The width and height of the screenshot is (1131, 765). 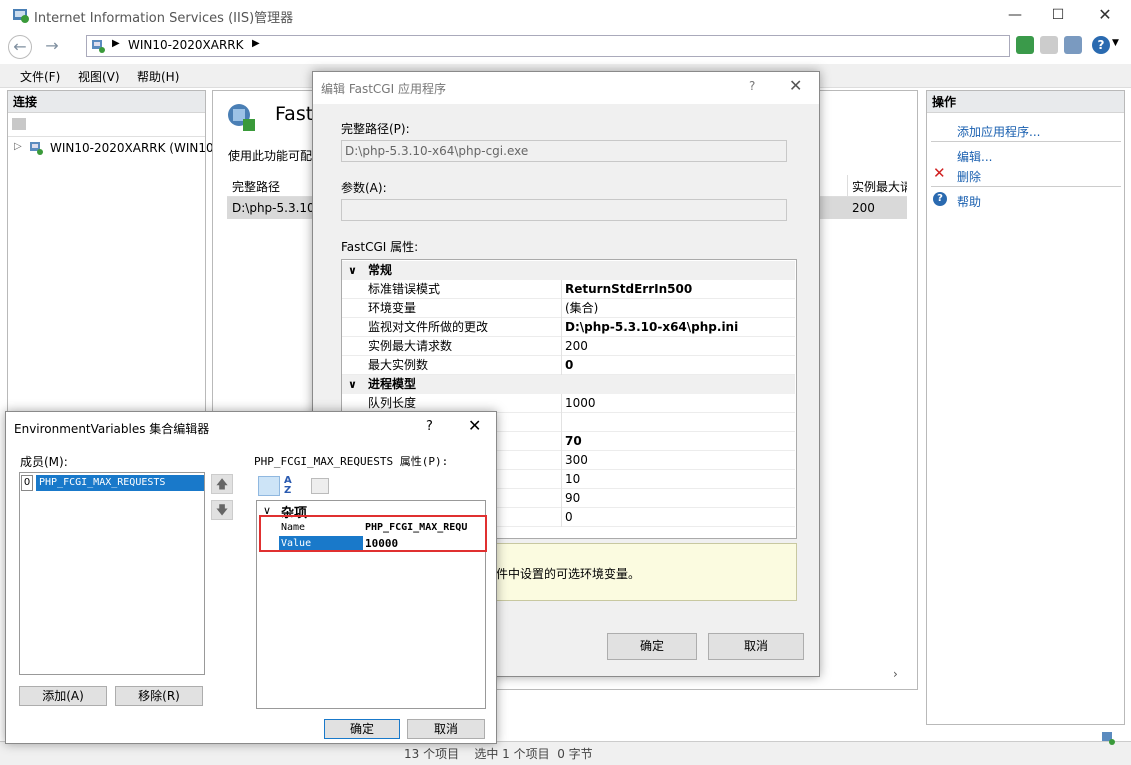 What do you see at coordinates (568, 365) in the screenshot?
I see `property-row: 最大实例数 0` at bounding box center [568, 365].